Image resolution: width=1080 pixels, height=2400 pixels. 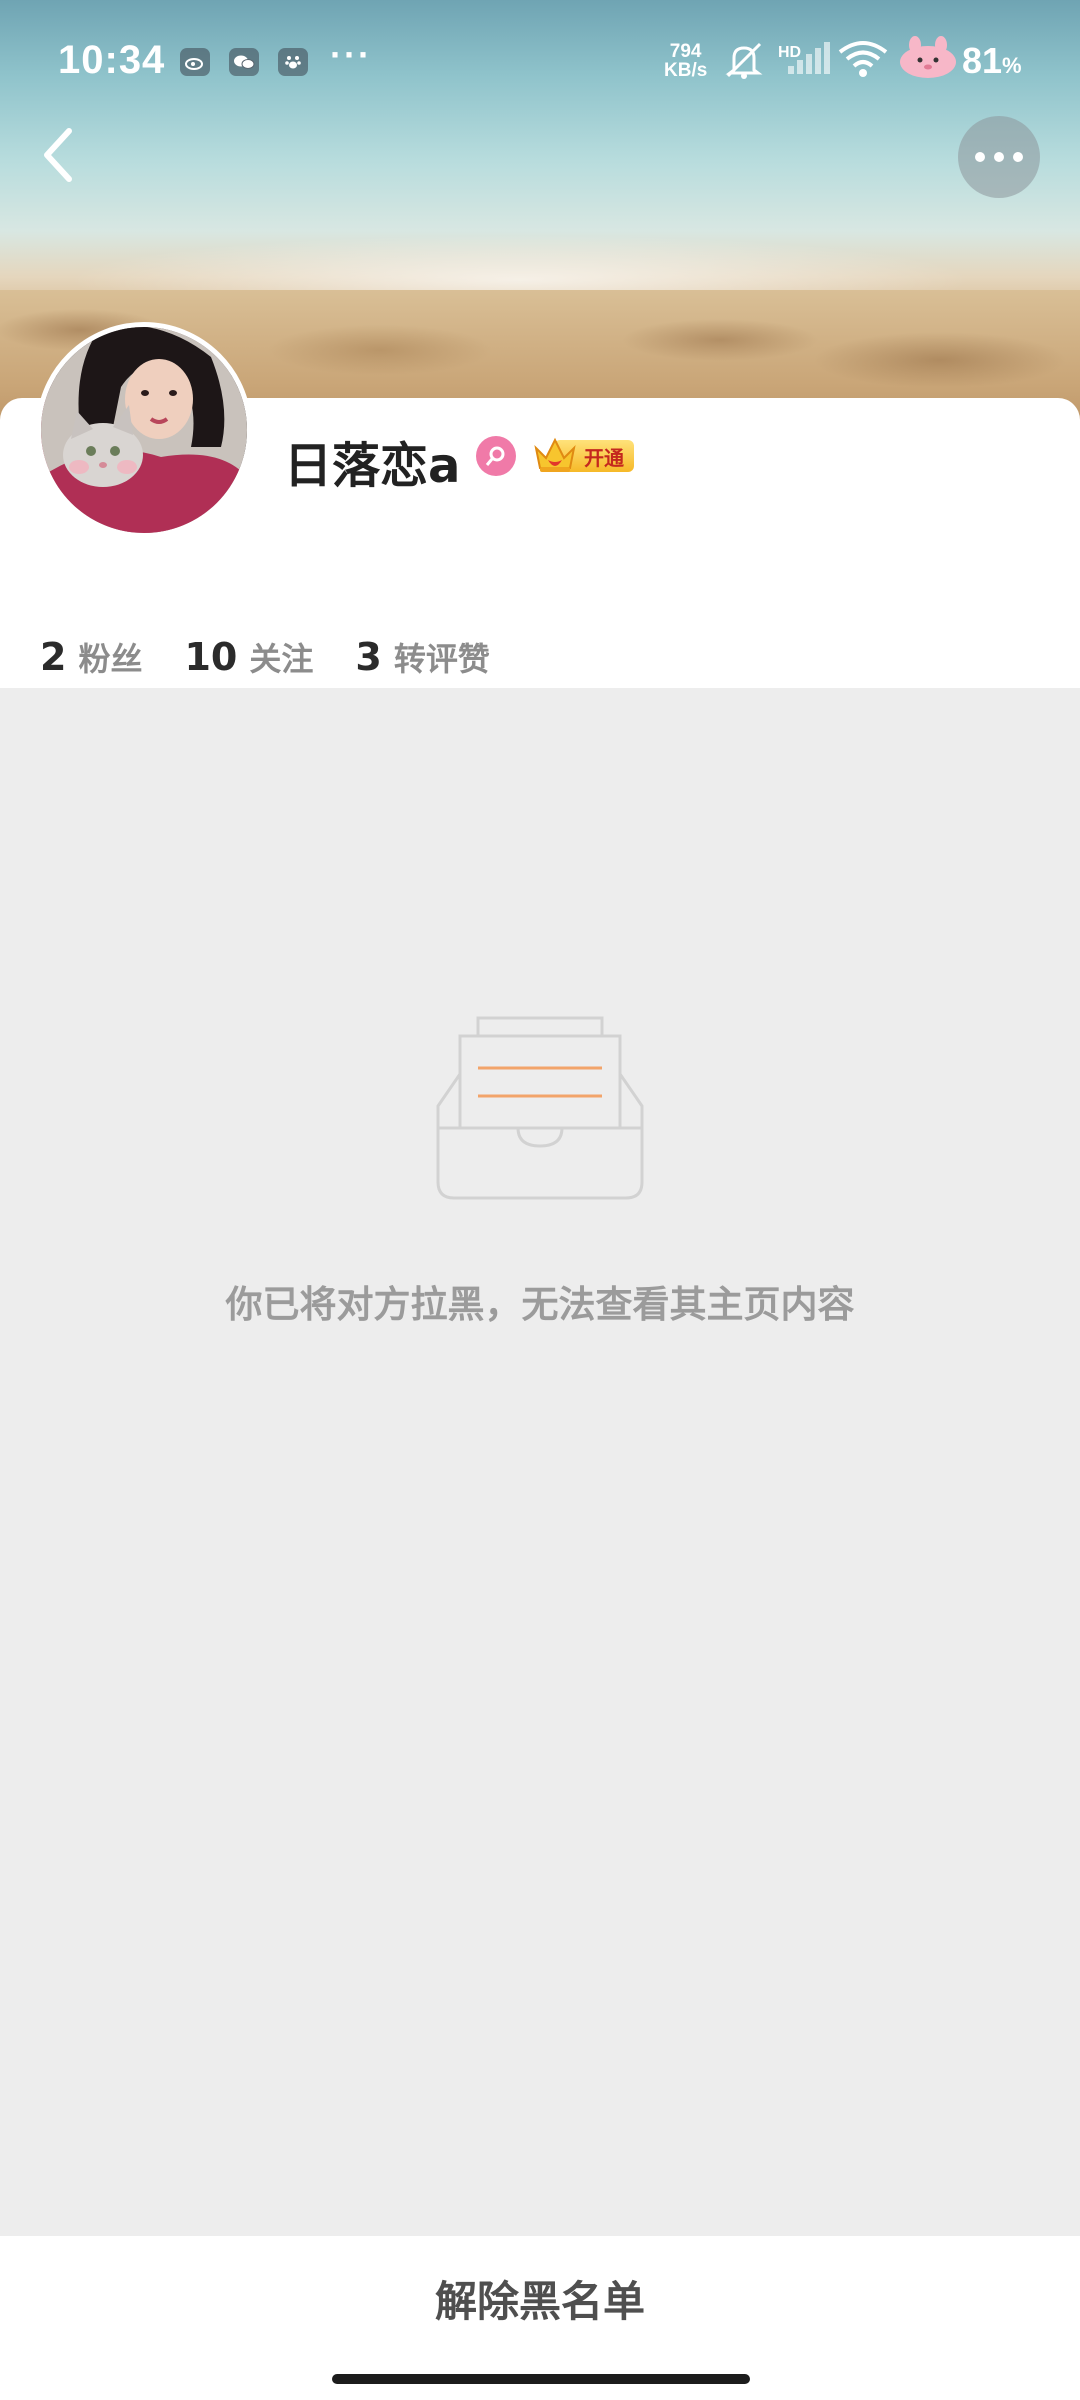 I want to click on stat-reposts-comments-likes: 3 转评赞, so click(x=422, y=657).